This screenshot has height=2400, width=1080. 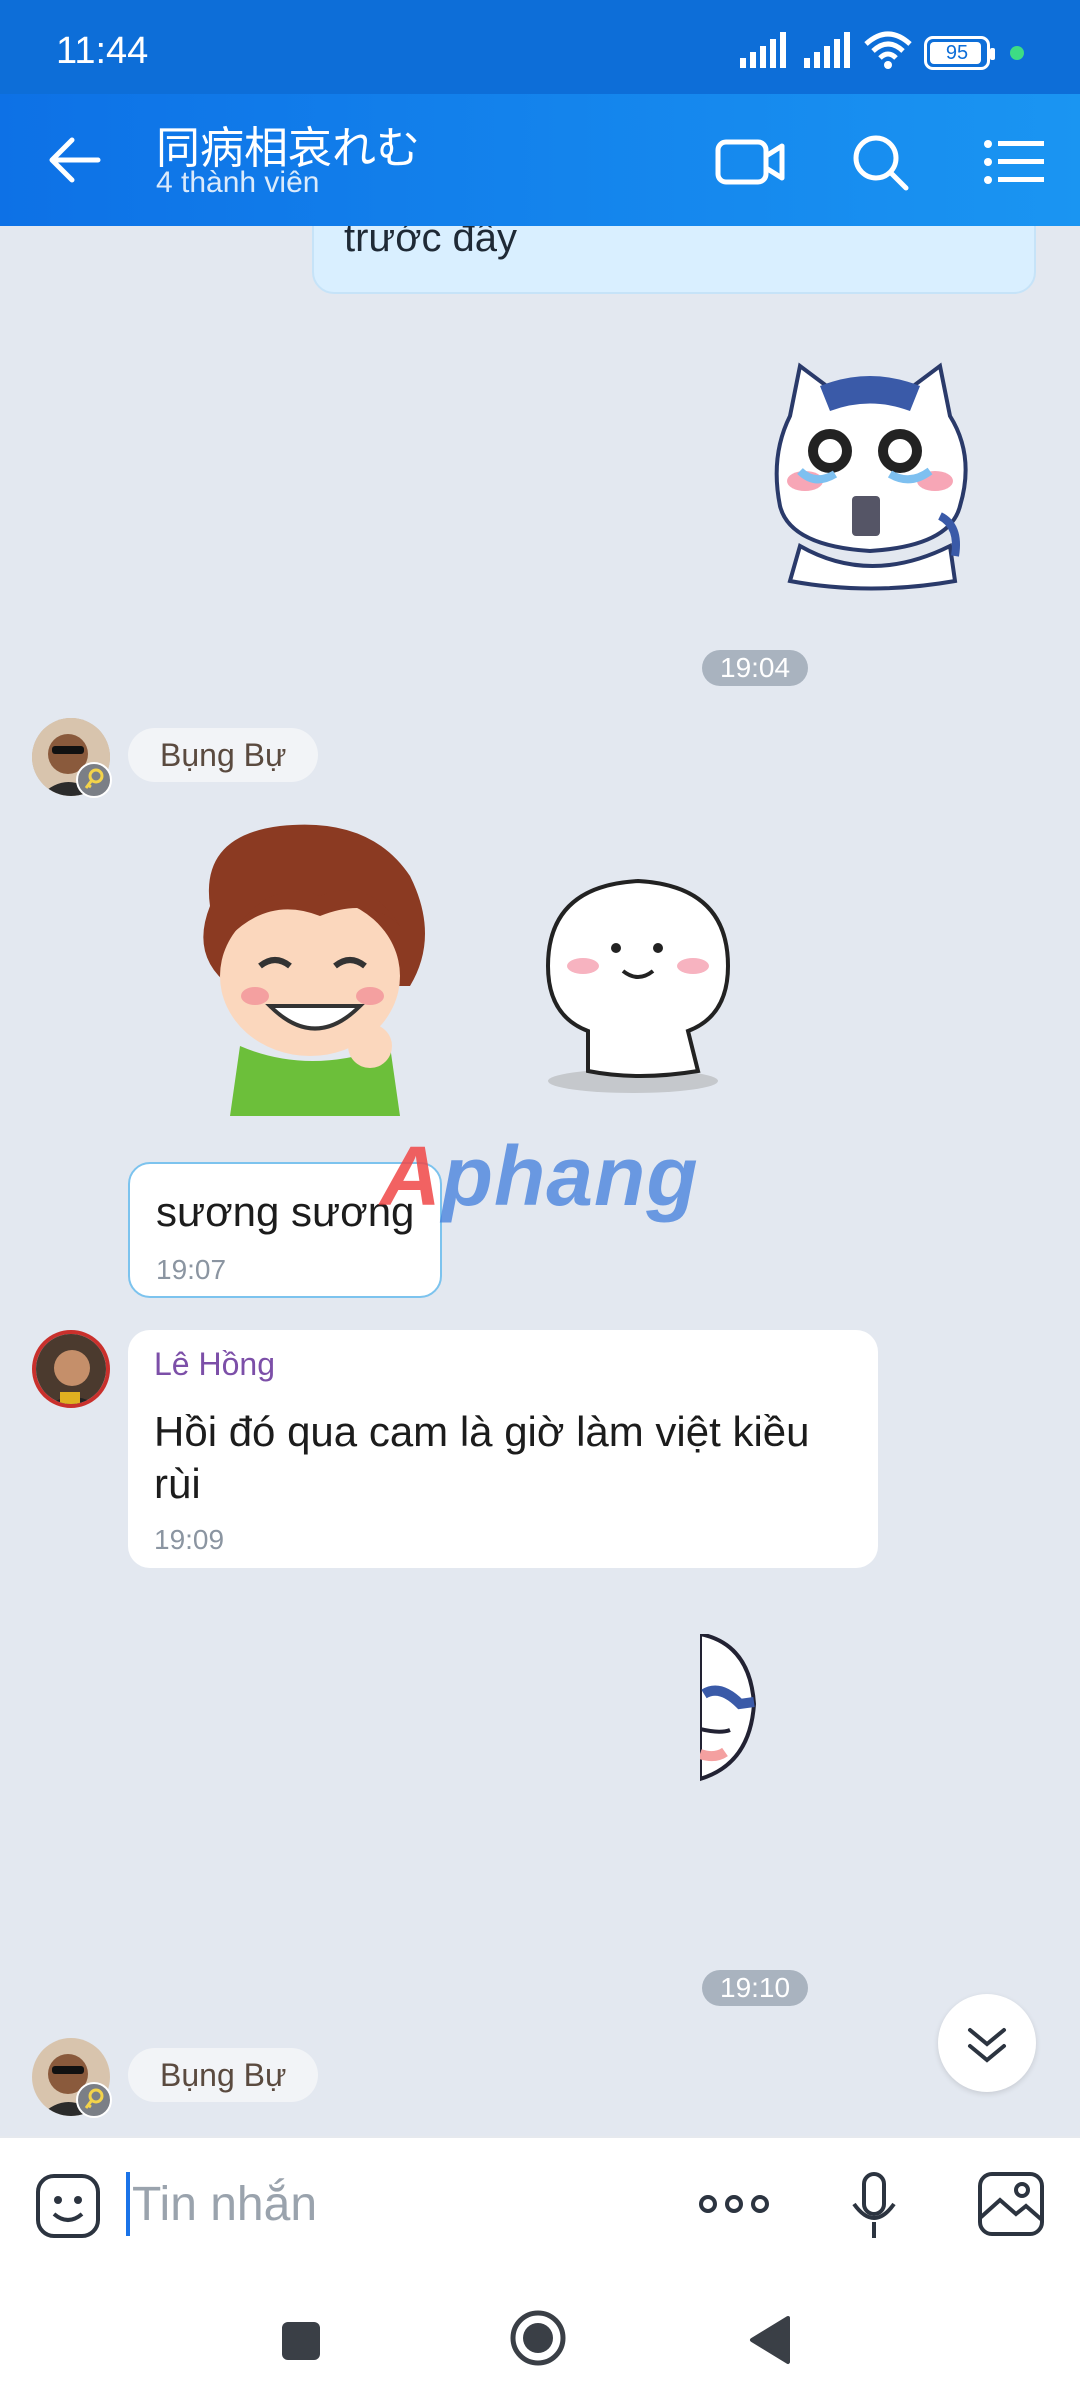 I want to click on back-triangle-icon, so click(x=770, y=2340).